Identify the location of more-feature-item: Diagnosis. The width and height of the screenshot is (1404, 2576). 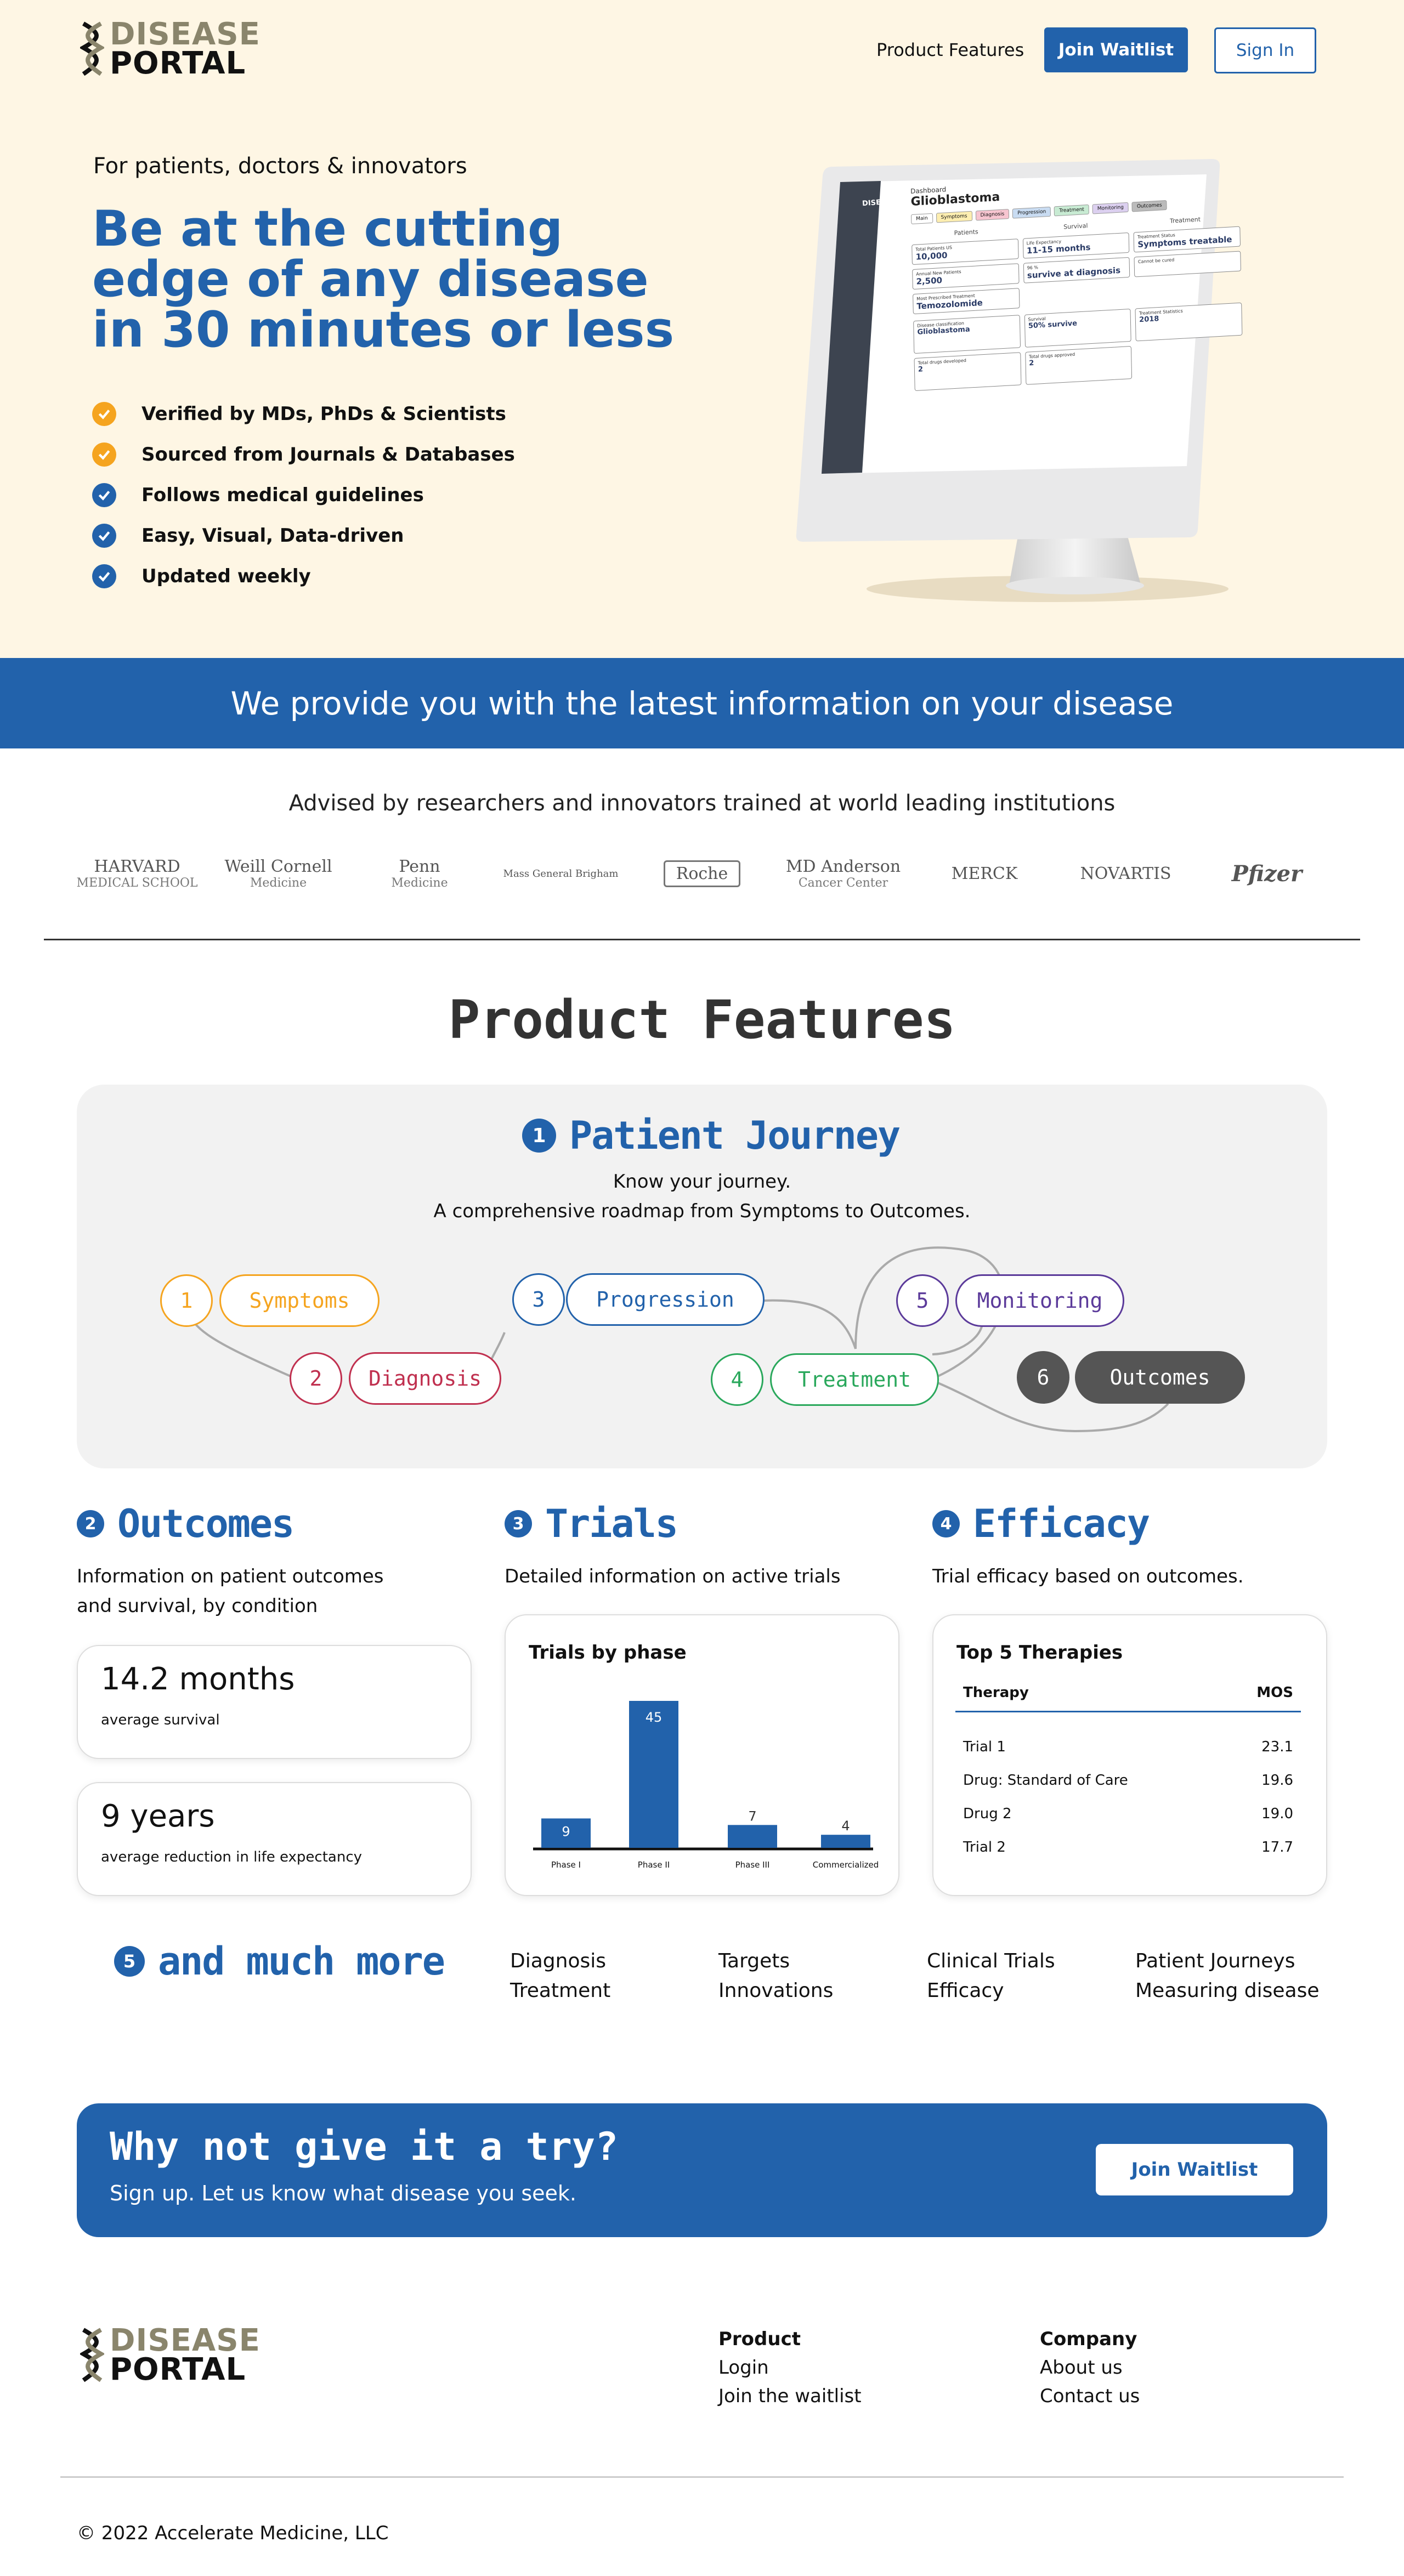
(558, 1961).